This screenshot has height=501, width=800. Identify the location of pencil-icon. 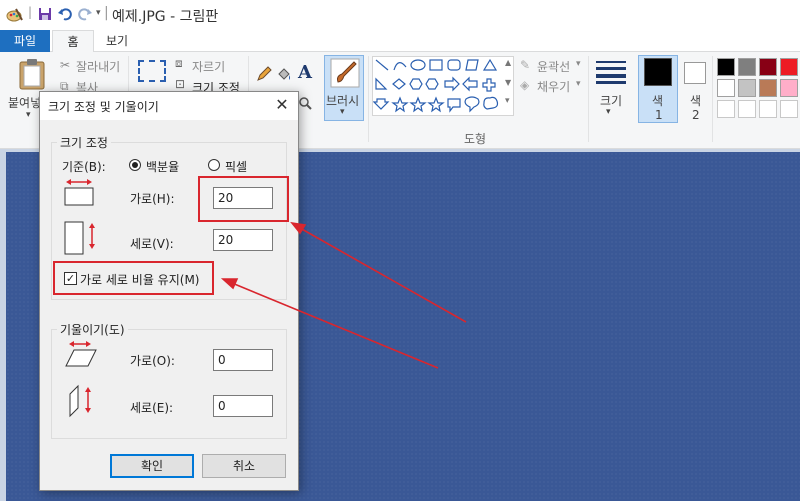
(264, 74).